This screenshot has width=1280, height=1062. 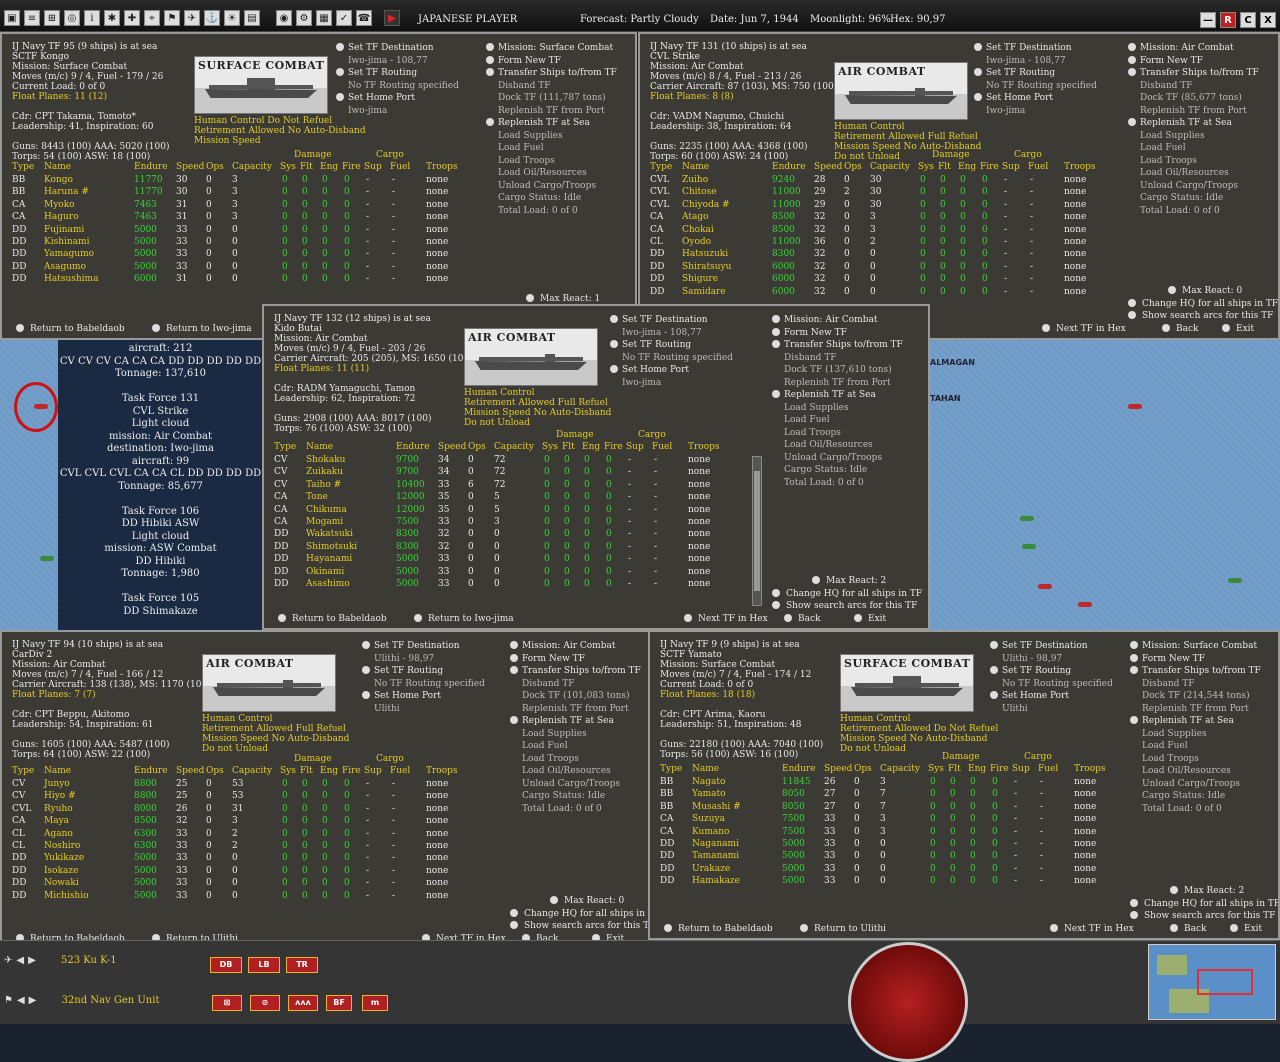 What do you see at coordinates (464, 619) in the screenshot?
I see `tf-nav-action: Return to Iwo-jima` at bounding box center [464, 619].